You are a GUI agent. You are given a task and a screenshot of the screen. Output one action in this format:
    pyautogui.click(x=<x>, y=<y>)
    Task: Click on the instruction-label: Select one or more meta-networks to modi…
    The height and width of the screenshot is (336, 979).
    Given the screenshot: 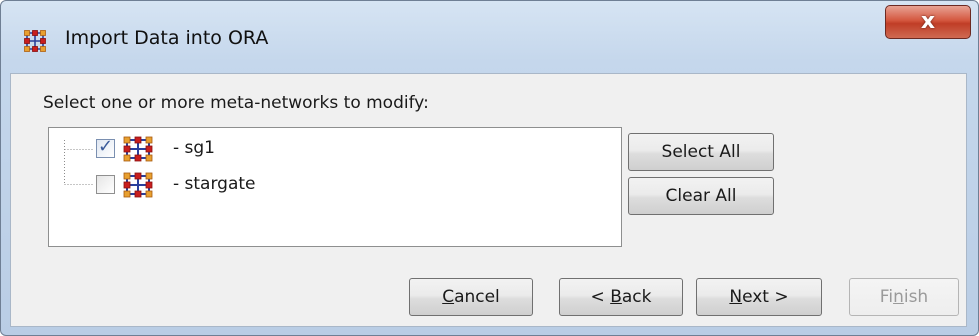 What is the action you would take?
    pyautogui.click(x=236, y=103)
    